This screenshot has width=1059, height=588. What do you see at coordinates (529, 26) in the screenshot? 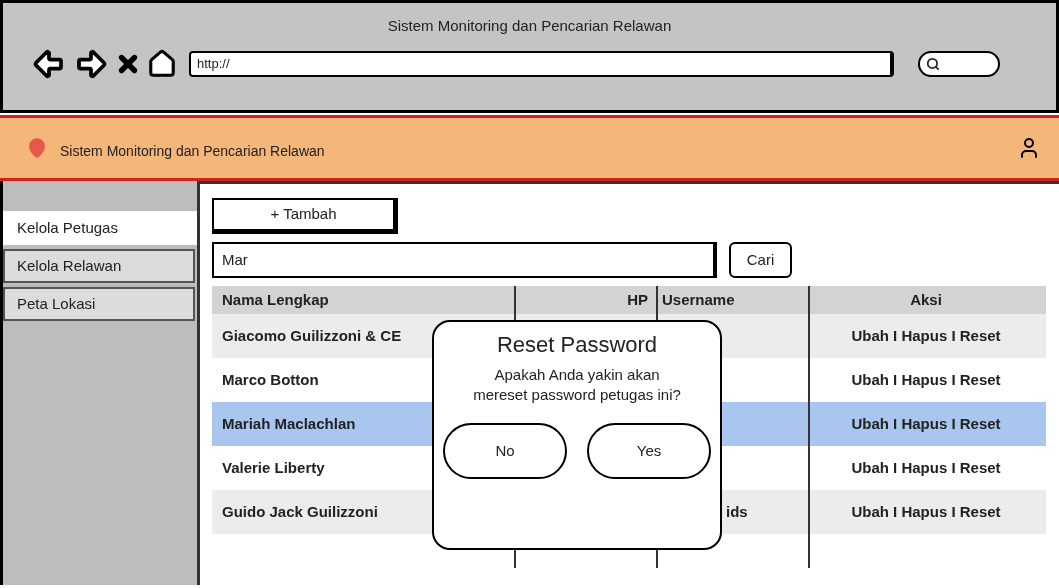
I see `window-title: Sistem Monitoring dan Pencarian Relawan` at bounding box center [529, 26].